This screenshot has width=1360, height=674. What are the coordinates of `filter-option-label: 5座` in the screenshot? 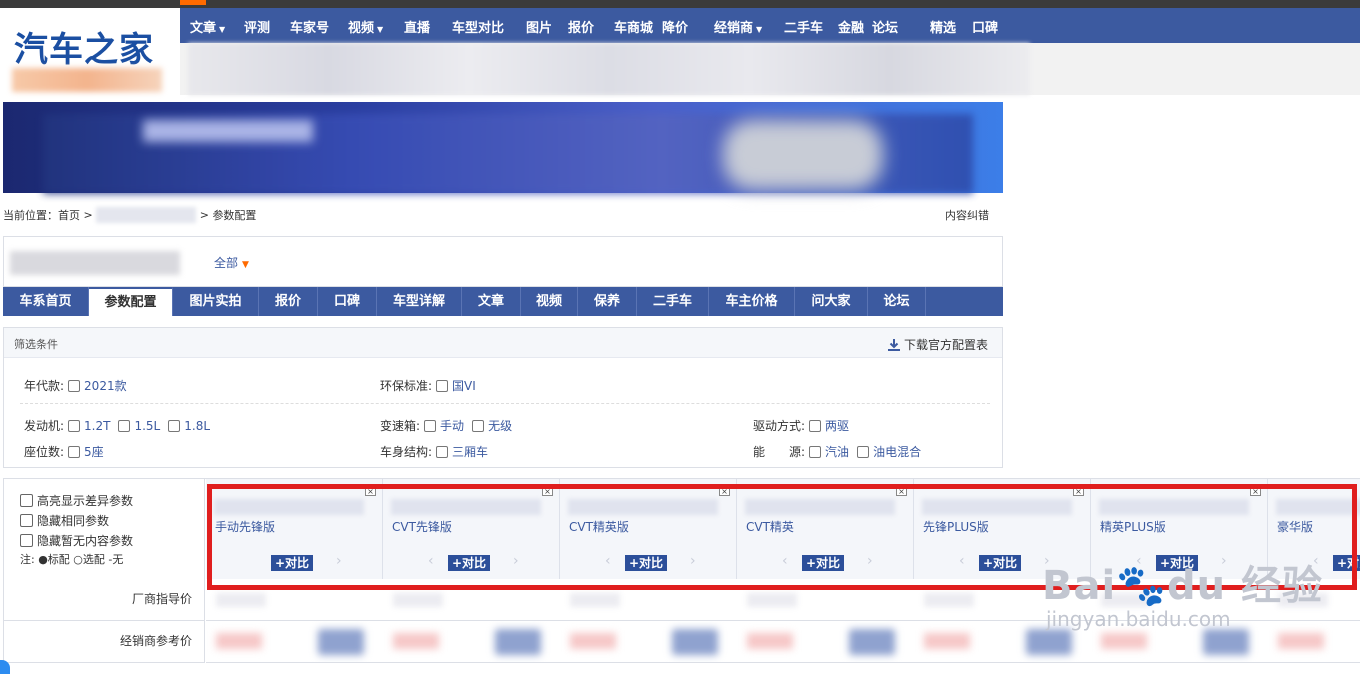 It's located at (94, 452).